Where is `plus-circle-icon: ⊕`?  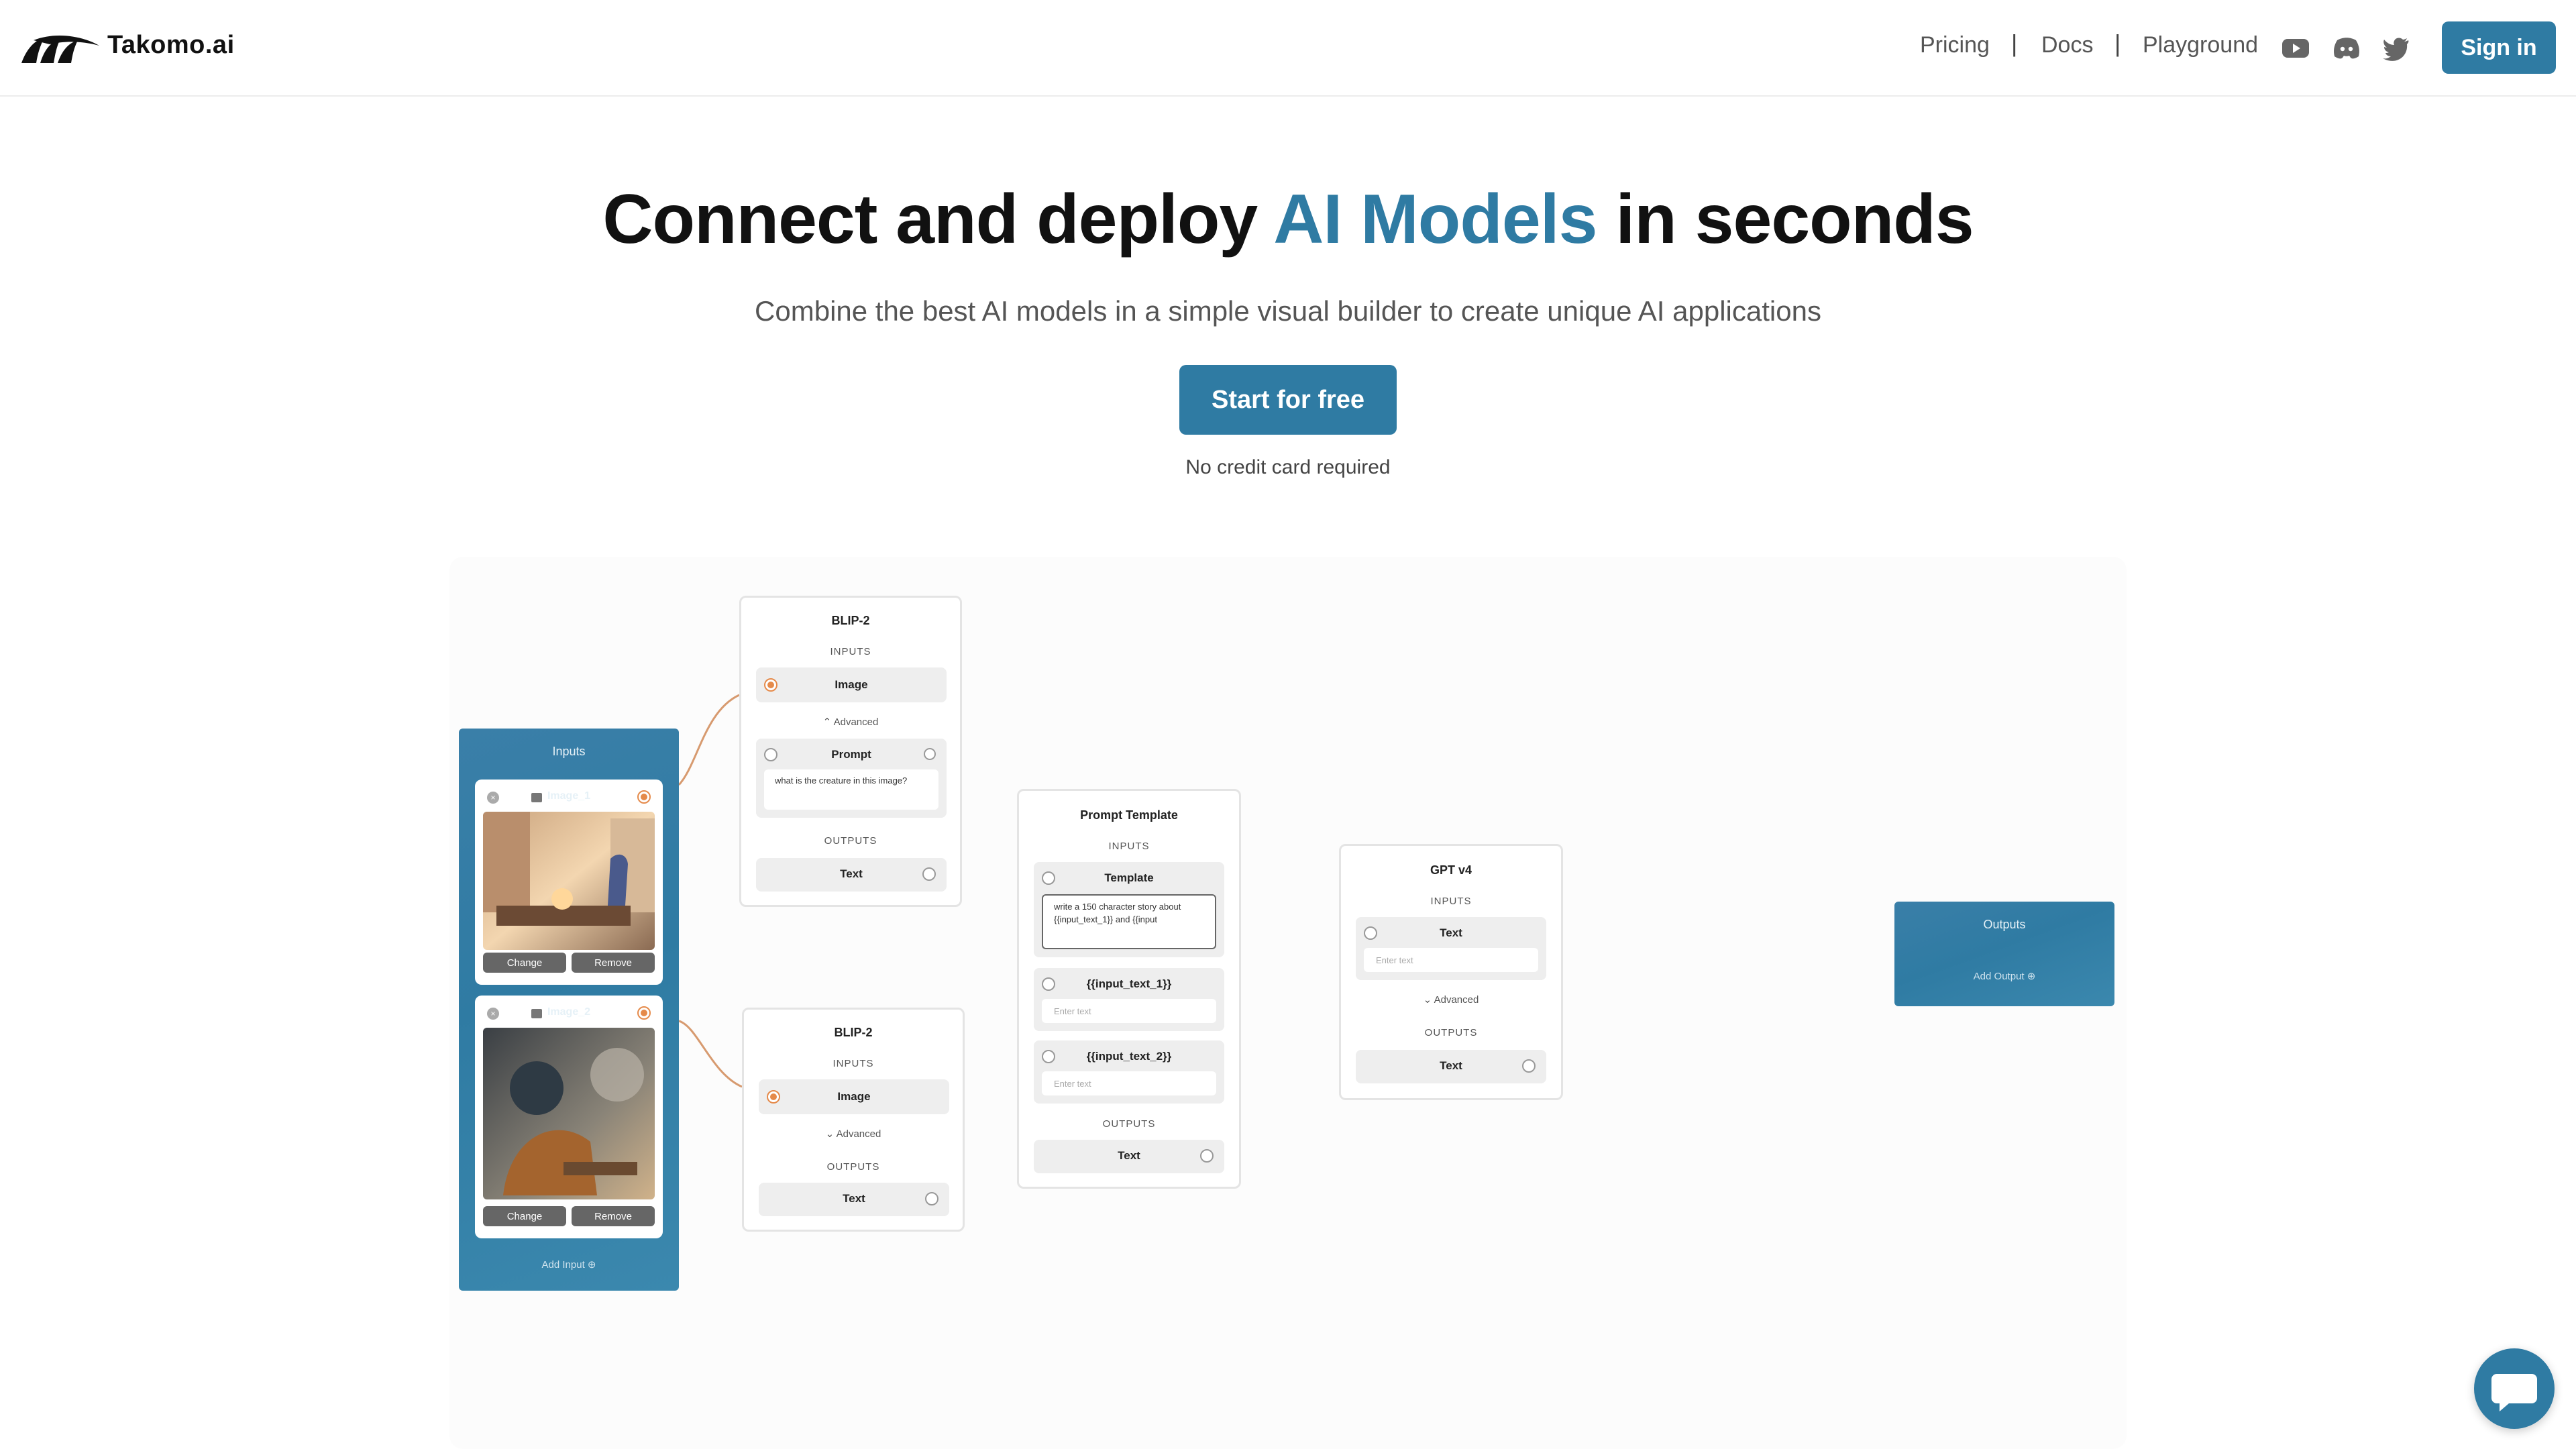
plus-circle-icon: ⊕ is located at coordinates (2031, 976).